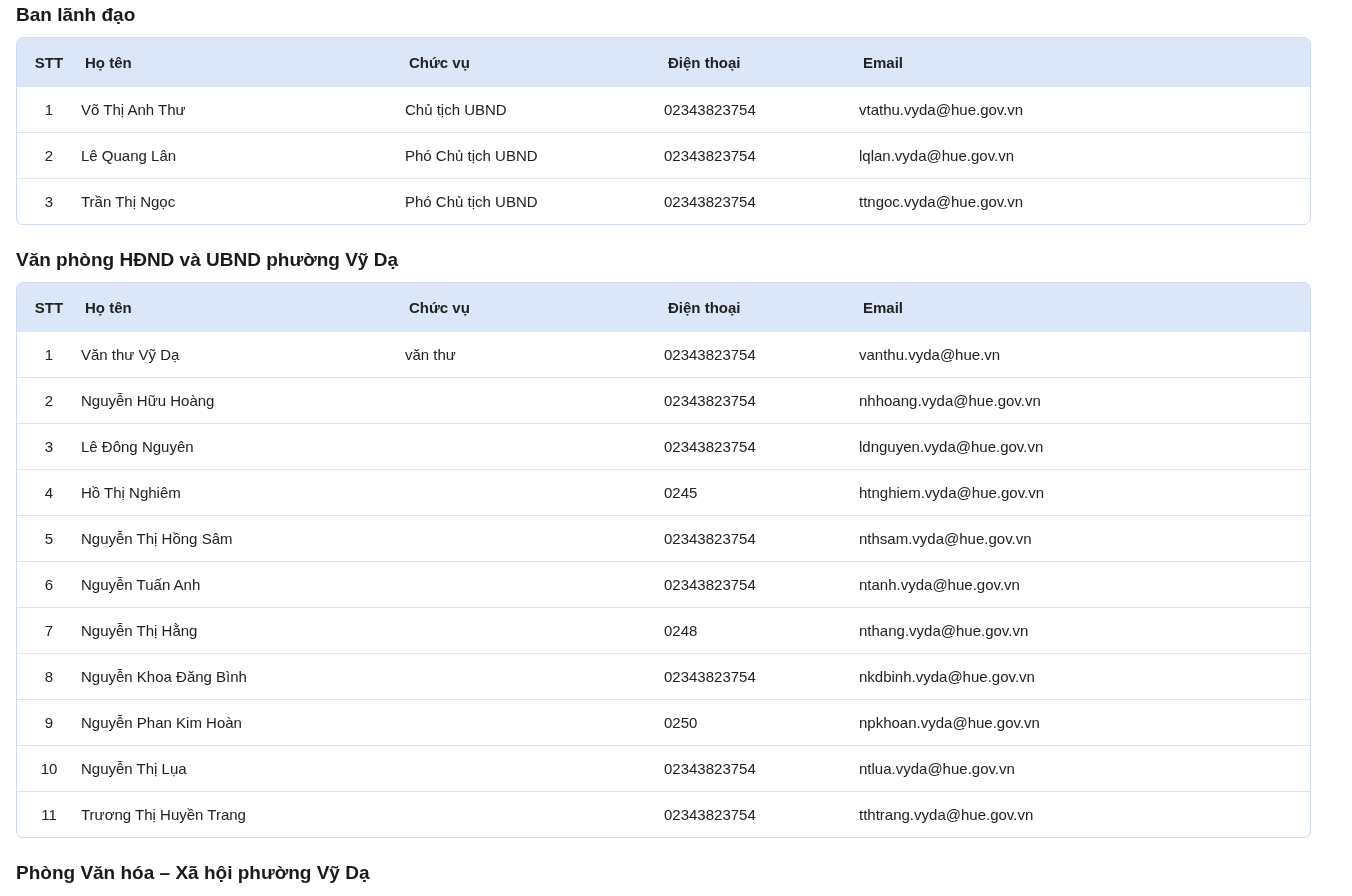 This screenshot has width=1352, height=896. Describe the element at coordinates (157, 538) in the screenshot. I see `table-cell: Nguyễn Thị Hồng Sâm` at that location.